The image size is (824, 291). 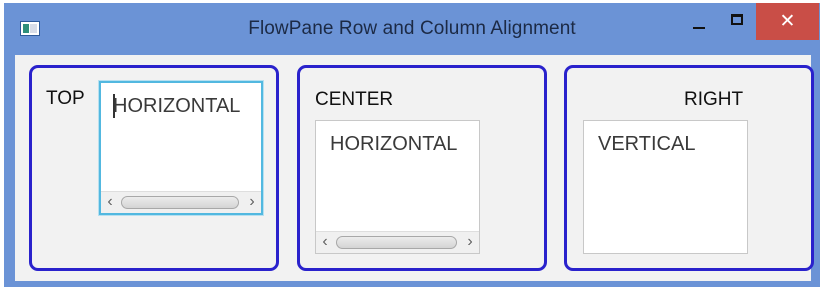 I want to click on close-icon: ✕, so click(x=787, y=21).